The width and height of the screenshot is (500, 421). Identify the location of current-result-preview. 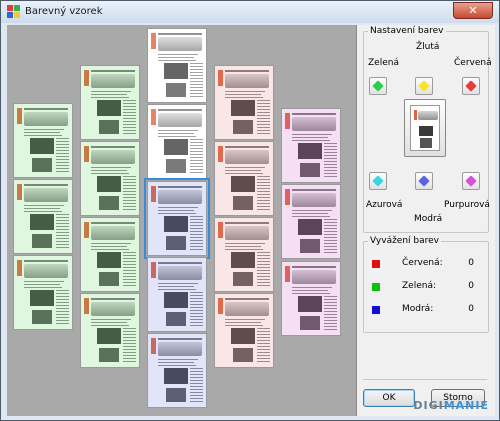
(425, 128).